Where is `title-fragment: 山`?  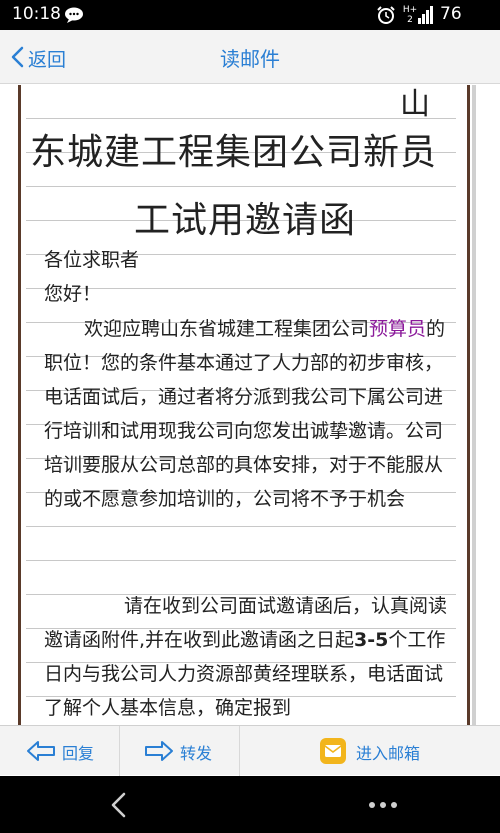
title-fragment: 山 is located at coordinates (415, 104).